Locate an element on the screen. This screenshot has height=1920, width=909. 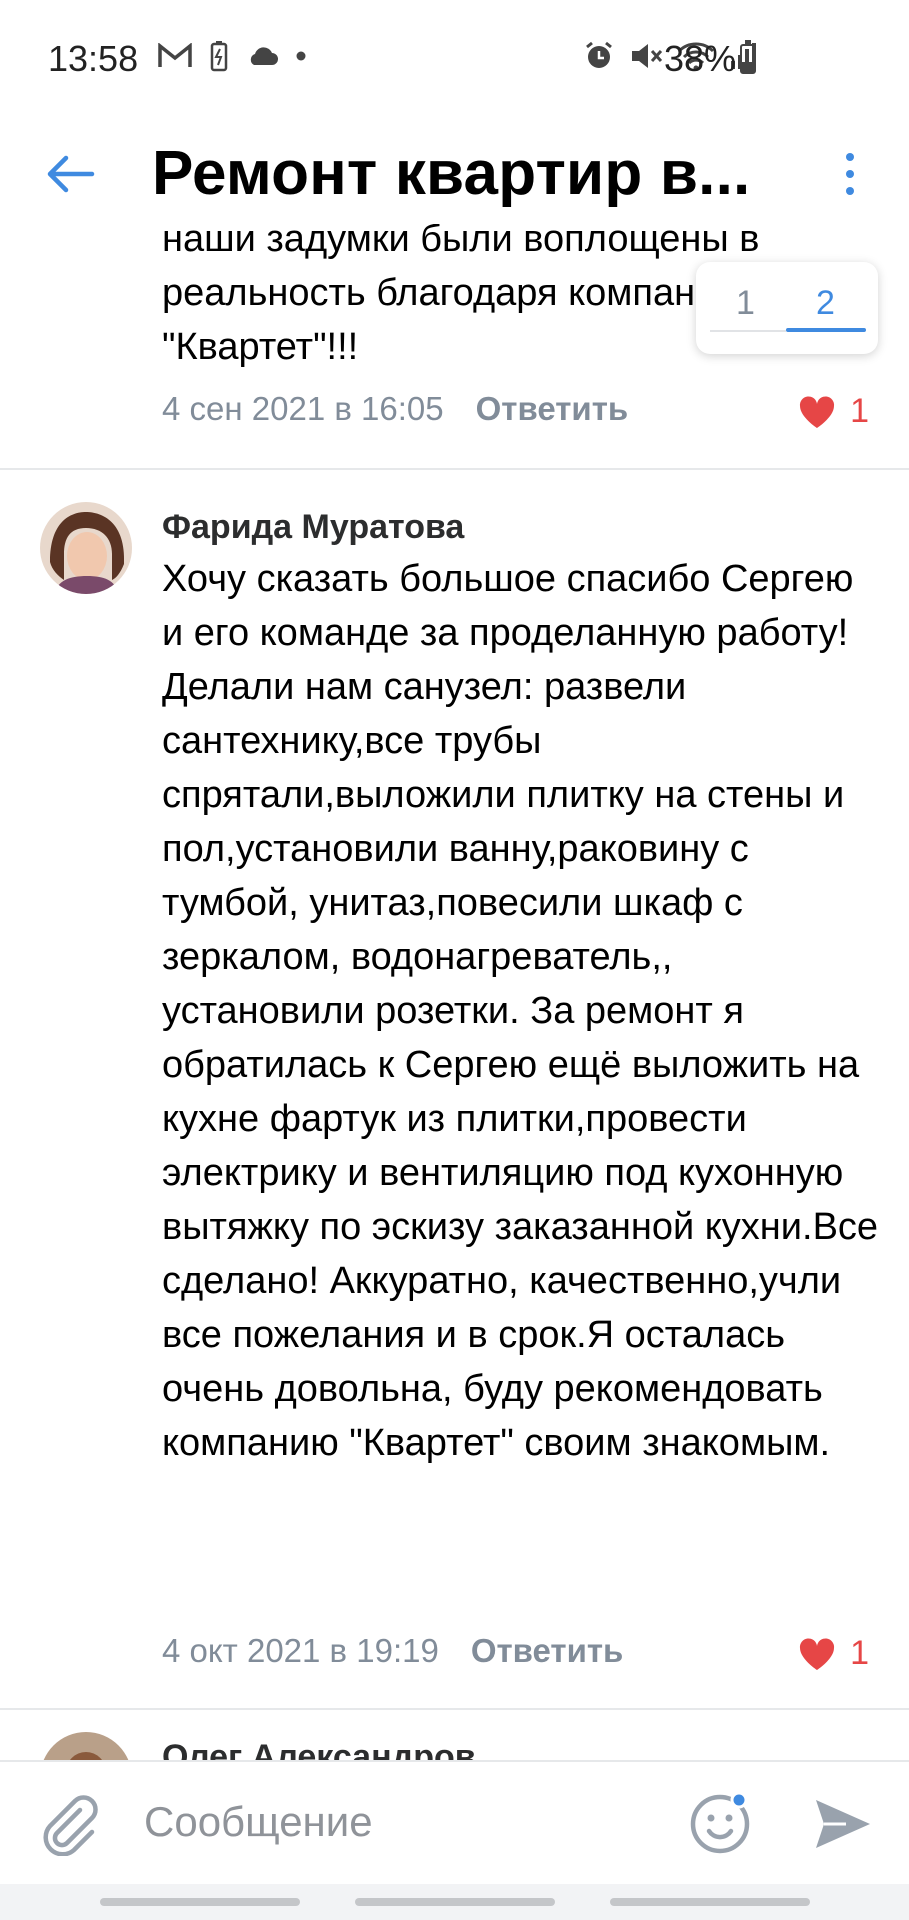
comment-date: 4 сен 2021 в 16:05 is located at coordinates (303, 408).